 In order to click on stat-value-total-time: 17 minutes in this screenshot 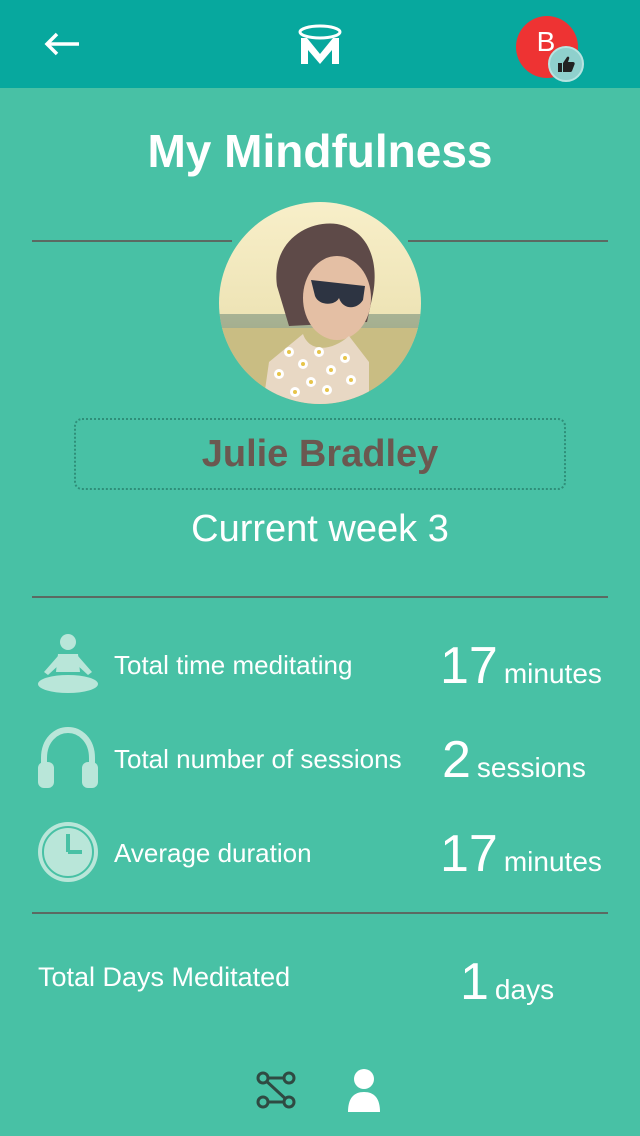, I will do `click(521, 666)`.